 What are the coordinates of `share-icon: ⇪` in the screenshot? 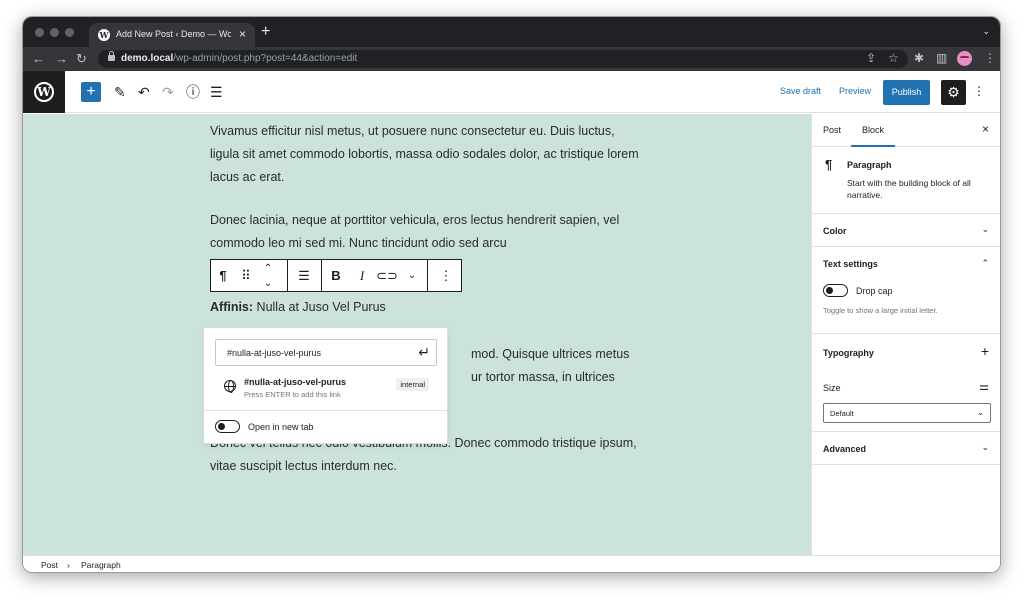 It's located at (871, 58).